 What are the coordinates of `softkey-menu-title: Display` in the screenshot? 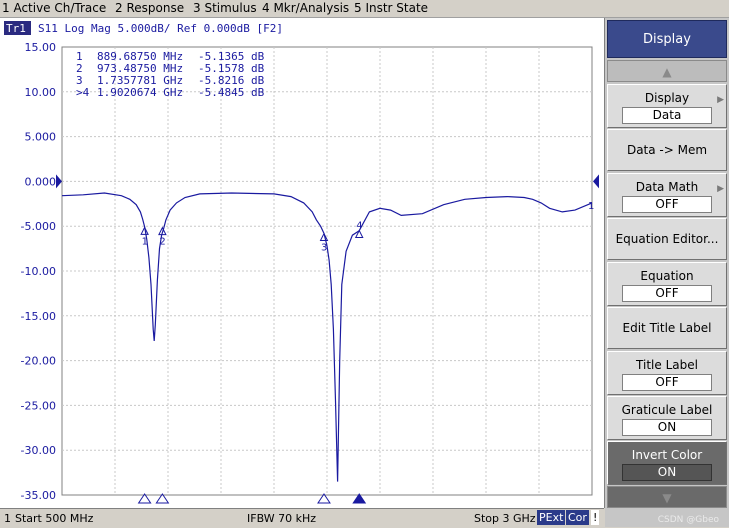 It's located at (667, 39).